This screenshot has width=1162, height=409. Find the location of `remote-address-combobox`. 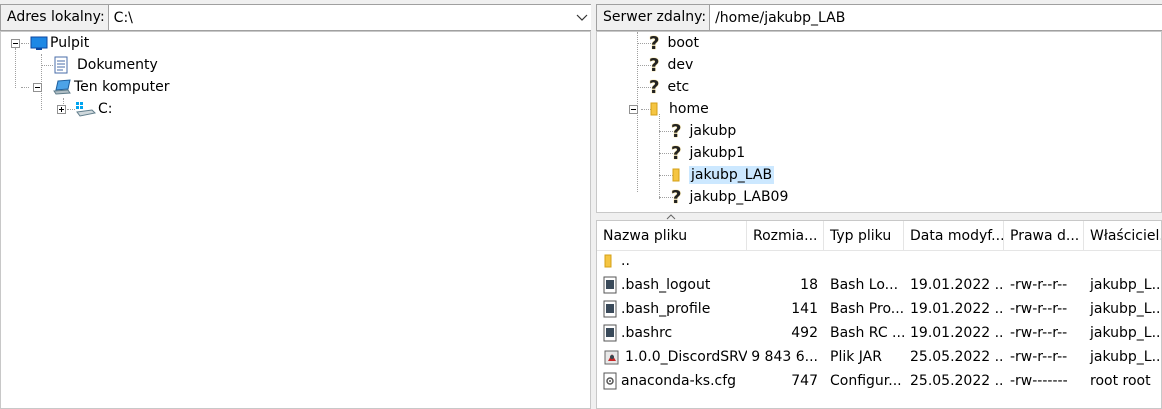

remote-address-combobox is located at coordinates (935, 17).